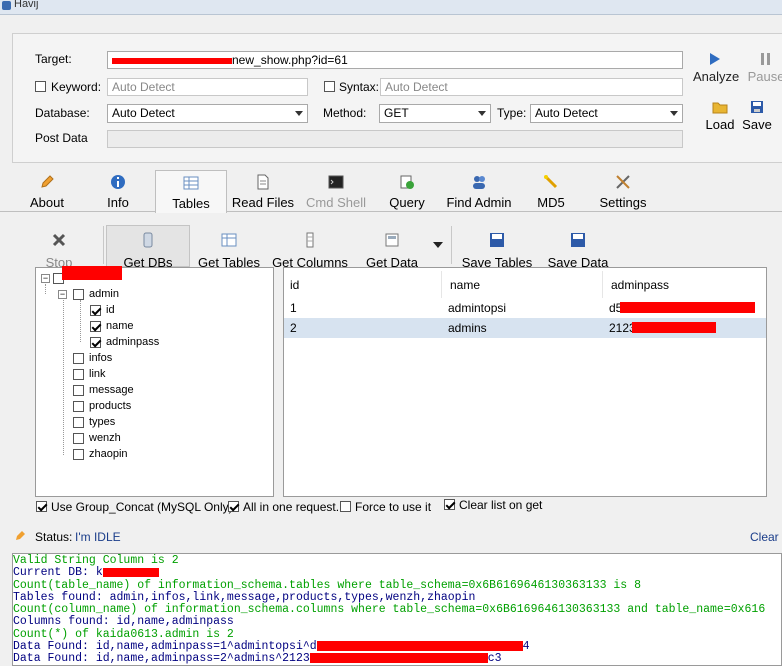 The height and width of the screenshot is (666, 782). What do you see at coordinates (435, 113) in the screenshot?
I see `method-select: GET` at bounding box center [435, 113].